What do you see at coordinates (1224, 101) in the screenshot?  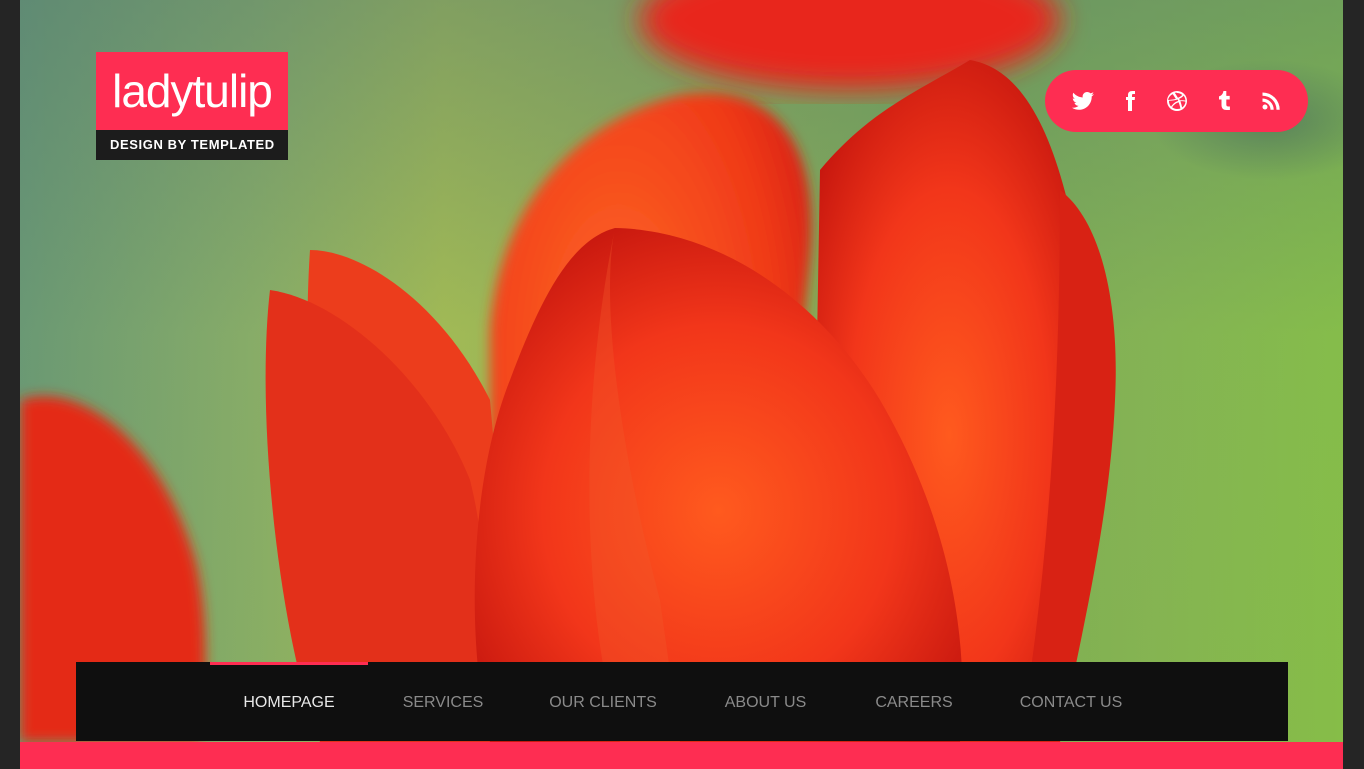 I see `tumblr-icon` at bounding box center [1224, 101].